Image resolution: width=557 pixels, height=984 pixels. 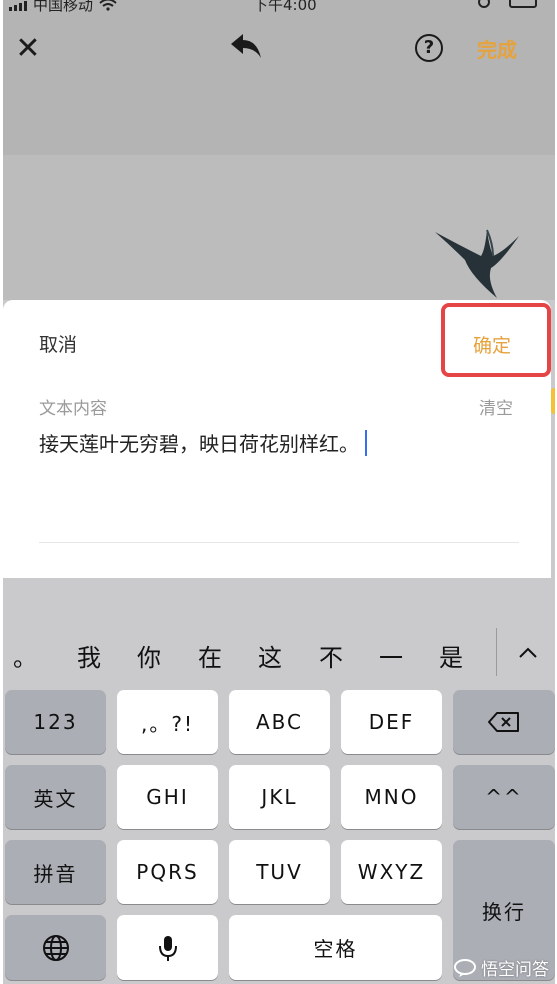 What do you see at coordinates (496, 652) in the screenshot?
I see `candidate-divider` at bounding box center [496, 652].